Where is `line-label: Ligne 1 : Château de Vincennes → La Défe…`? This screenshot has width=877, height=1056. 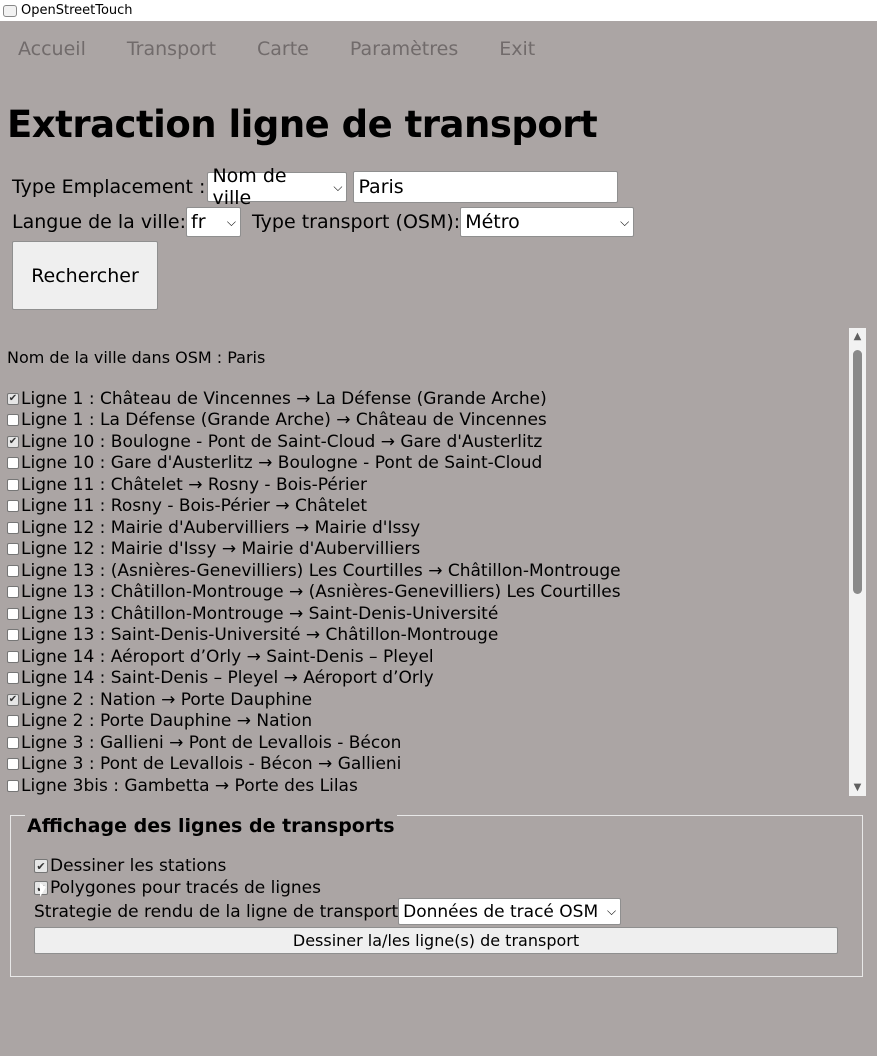 line-label: Ligne 1 : Château de Vincennes → La Défe… is located at coordinates (284, 398).